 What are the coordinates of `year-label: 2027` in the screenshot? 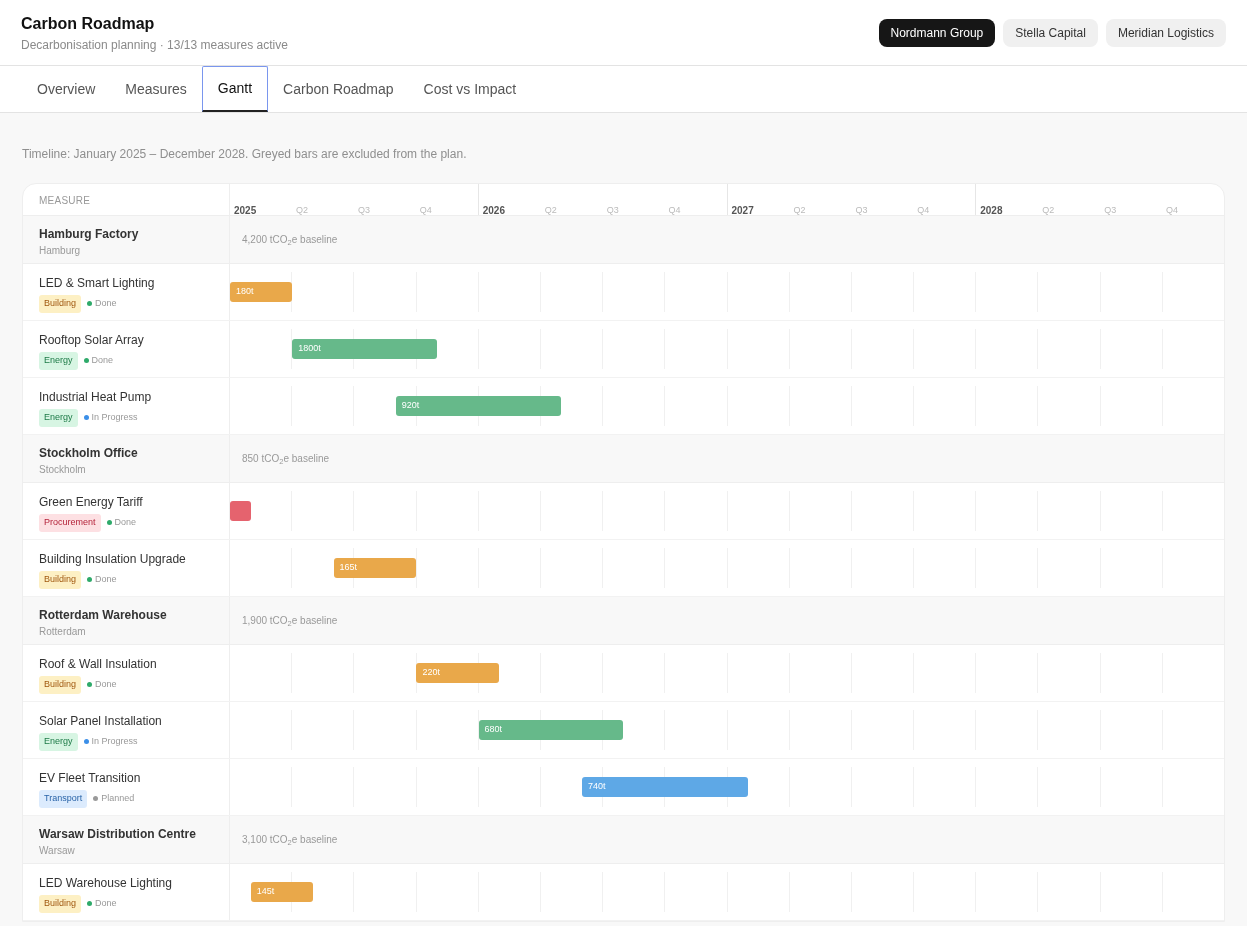 It's located at (742, 210).